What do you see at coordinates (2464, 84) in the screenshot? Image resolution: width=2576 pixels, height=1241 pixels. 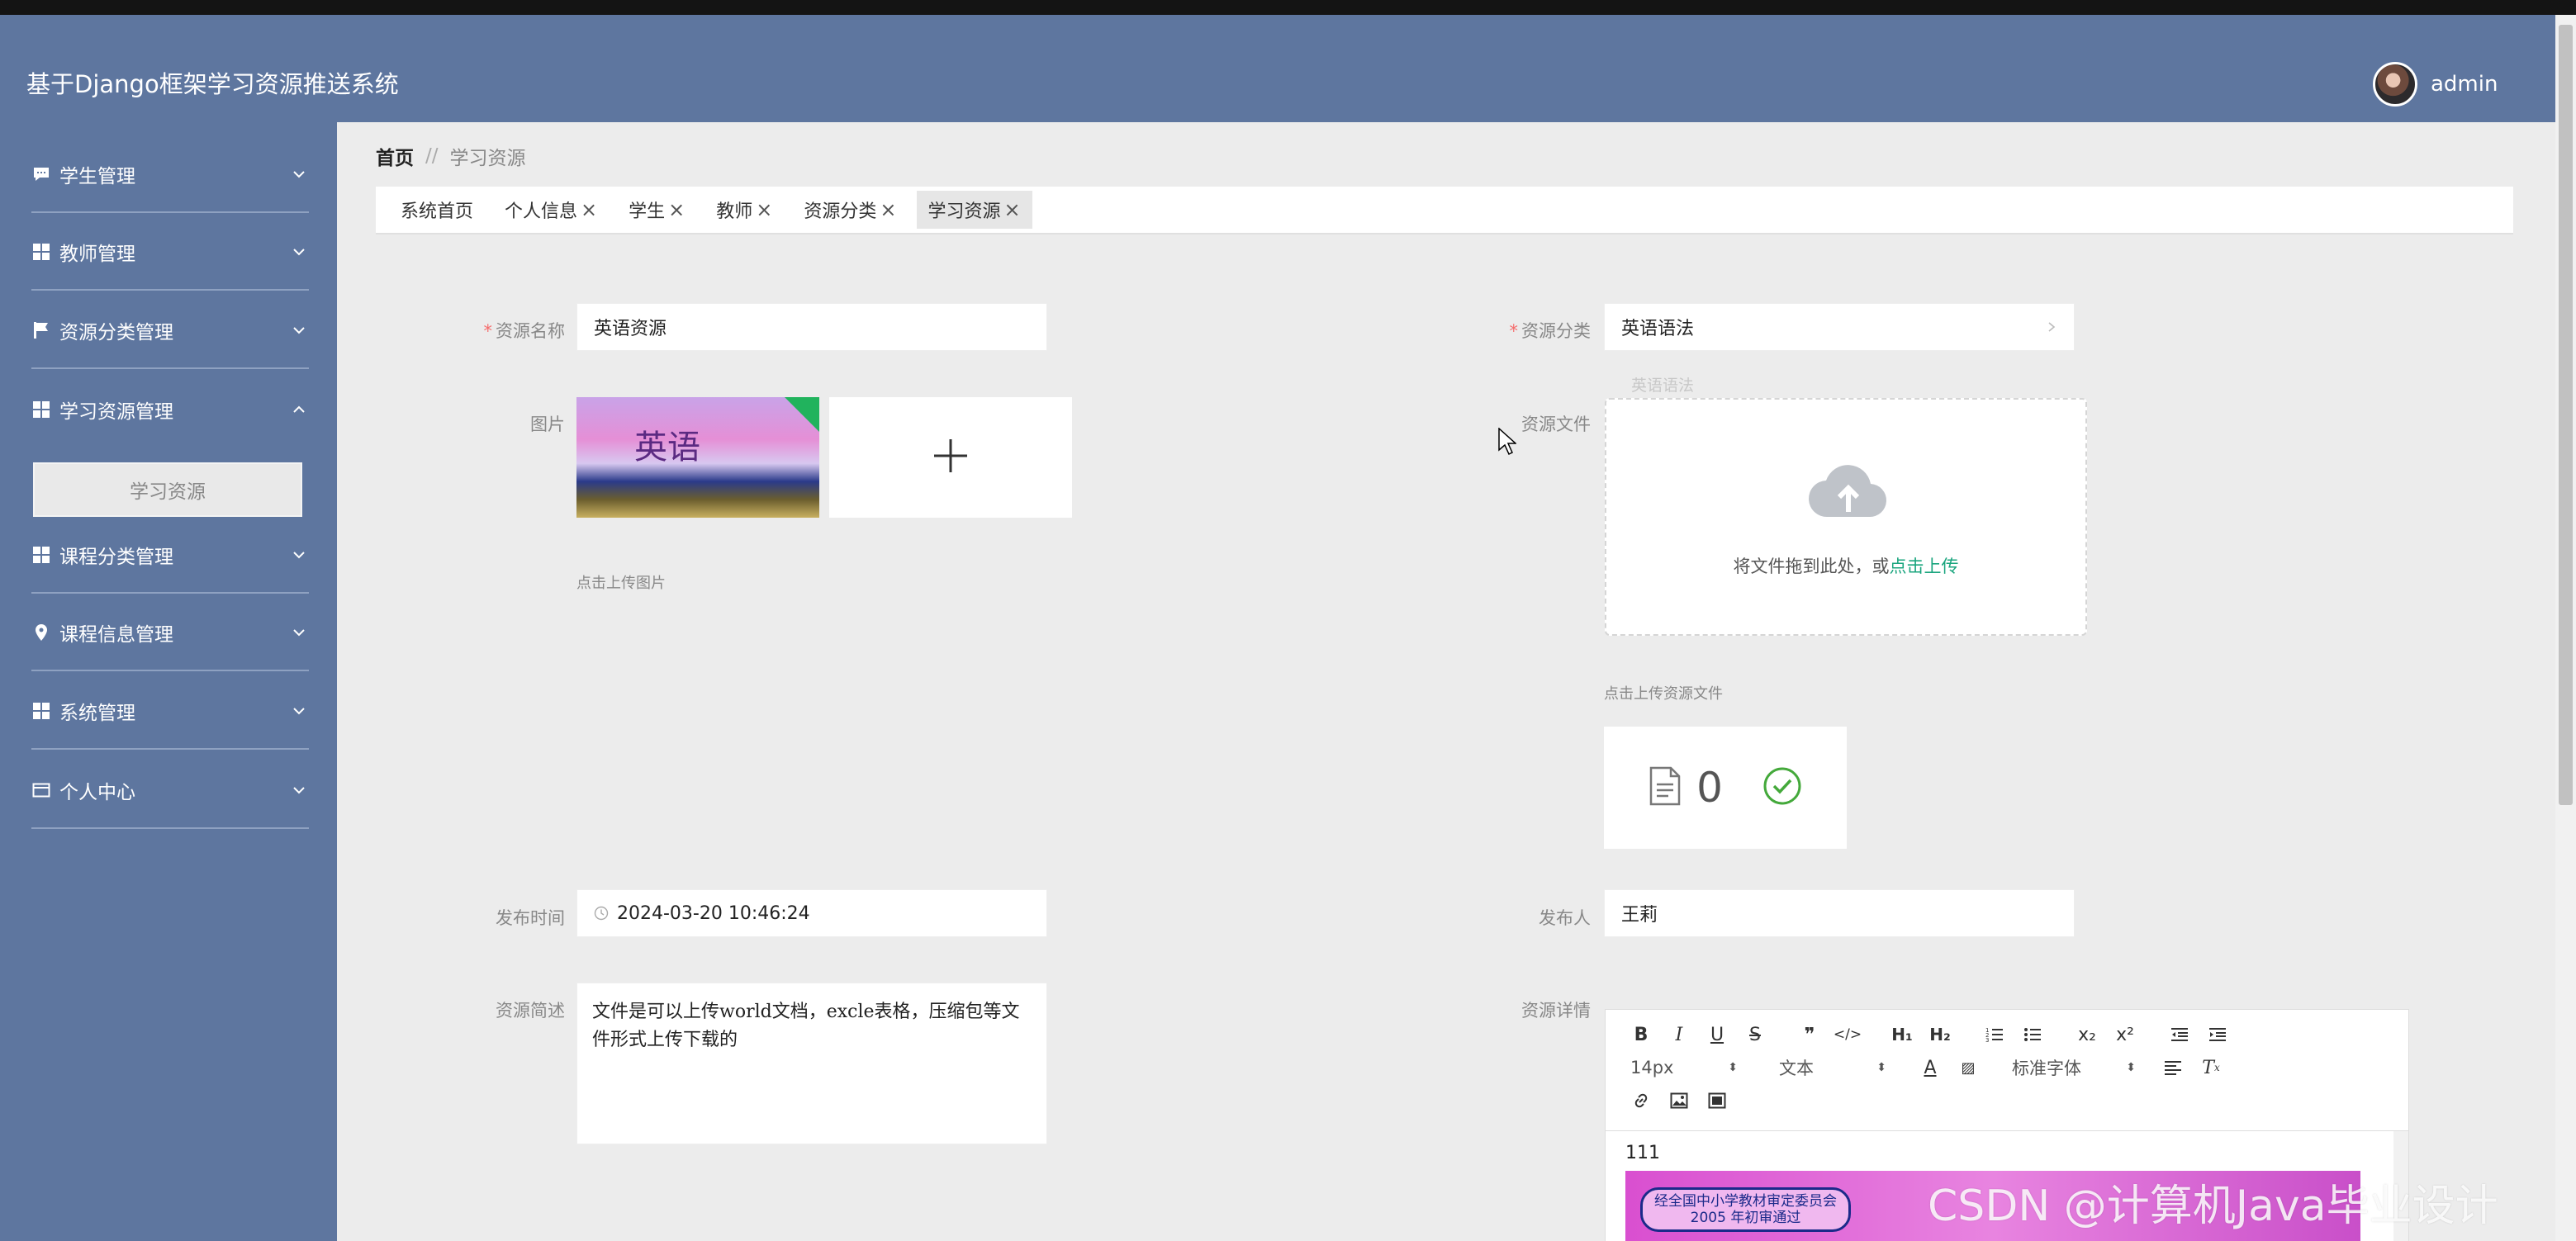 I see `username: admin` at bounding box center [2464, 84].